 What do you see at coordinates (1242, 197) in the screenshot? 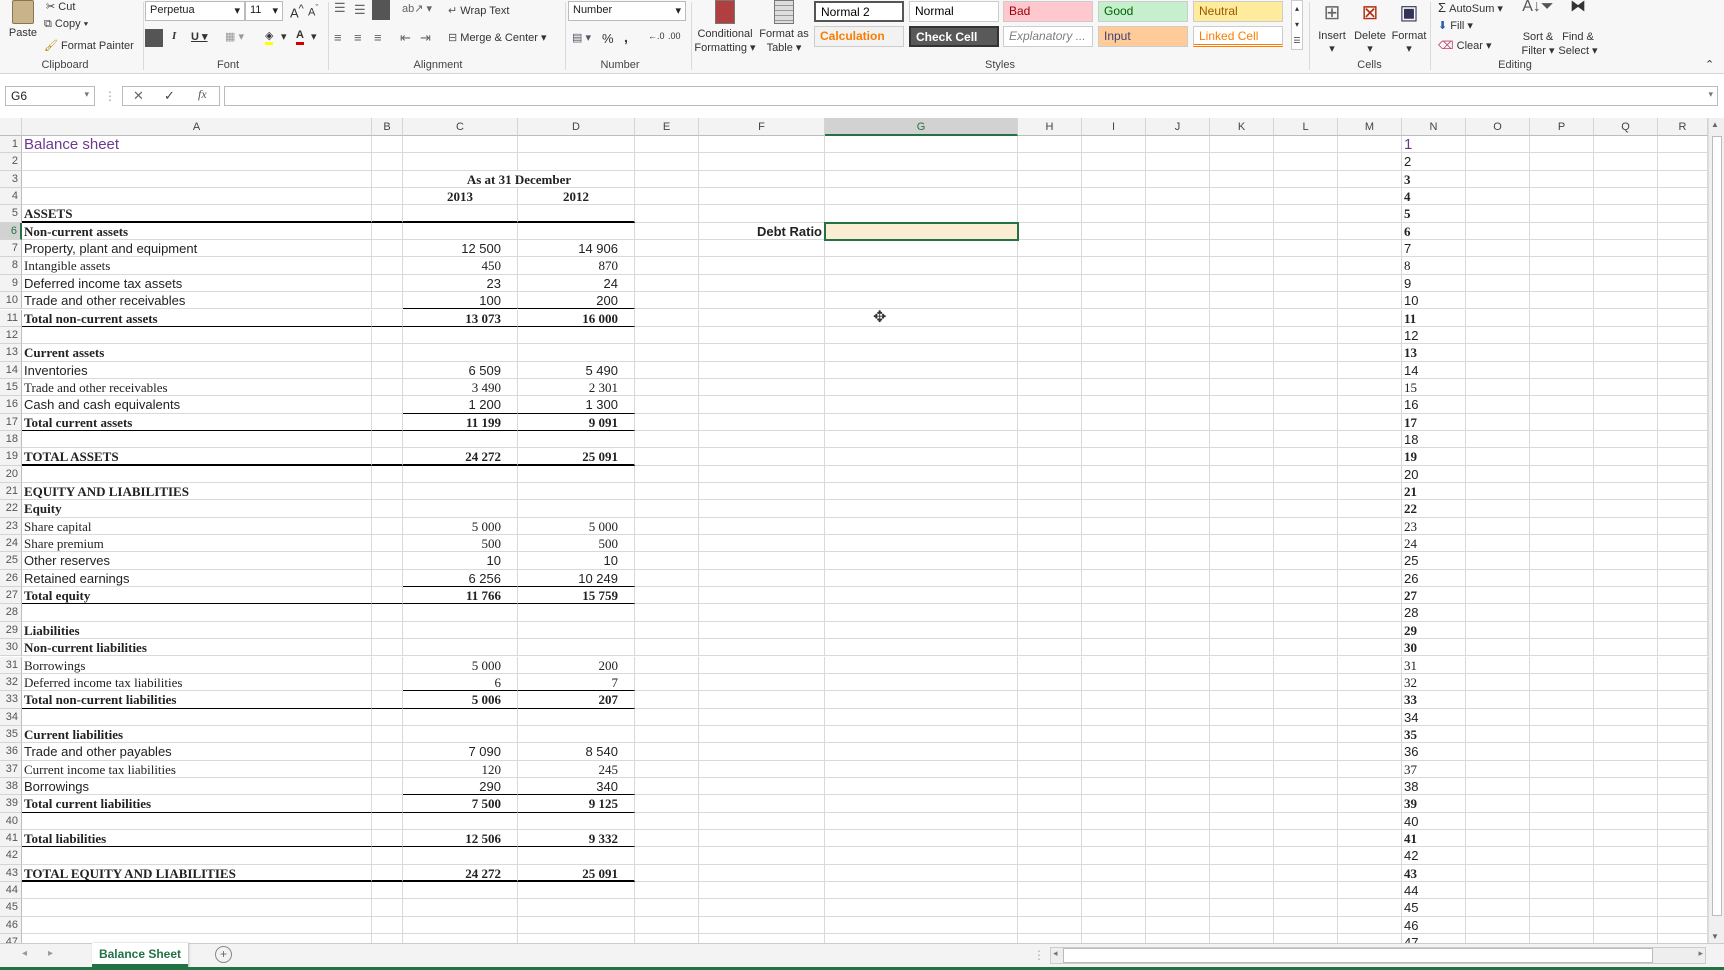
I see `cell-k4` at bounding box center [1242, 197].